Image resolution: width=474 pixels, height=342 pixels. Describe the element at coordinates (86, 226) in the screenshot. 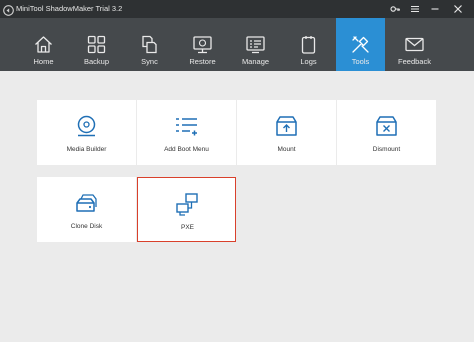

I see `clone-disk-label: Clone Disk` at that location.